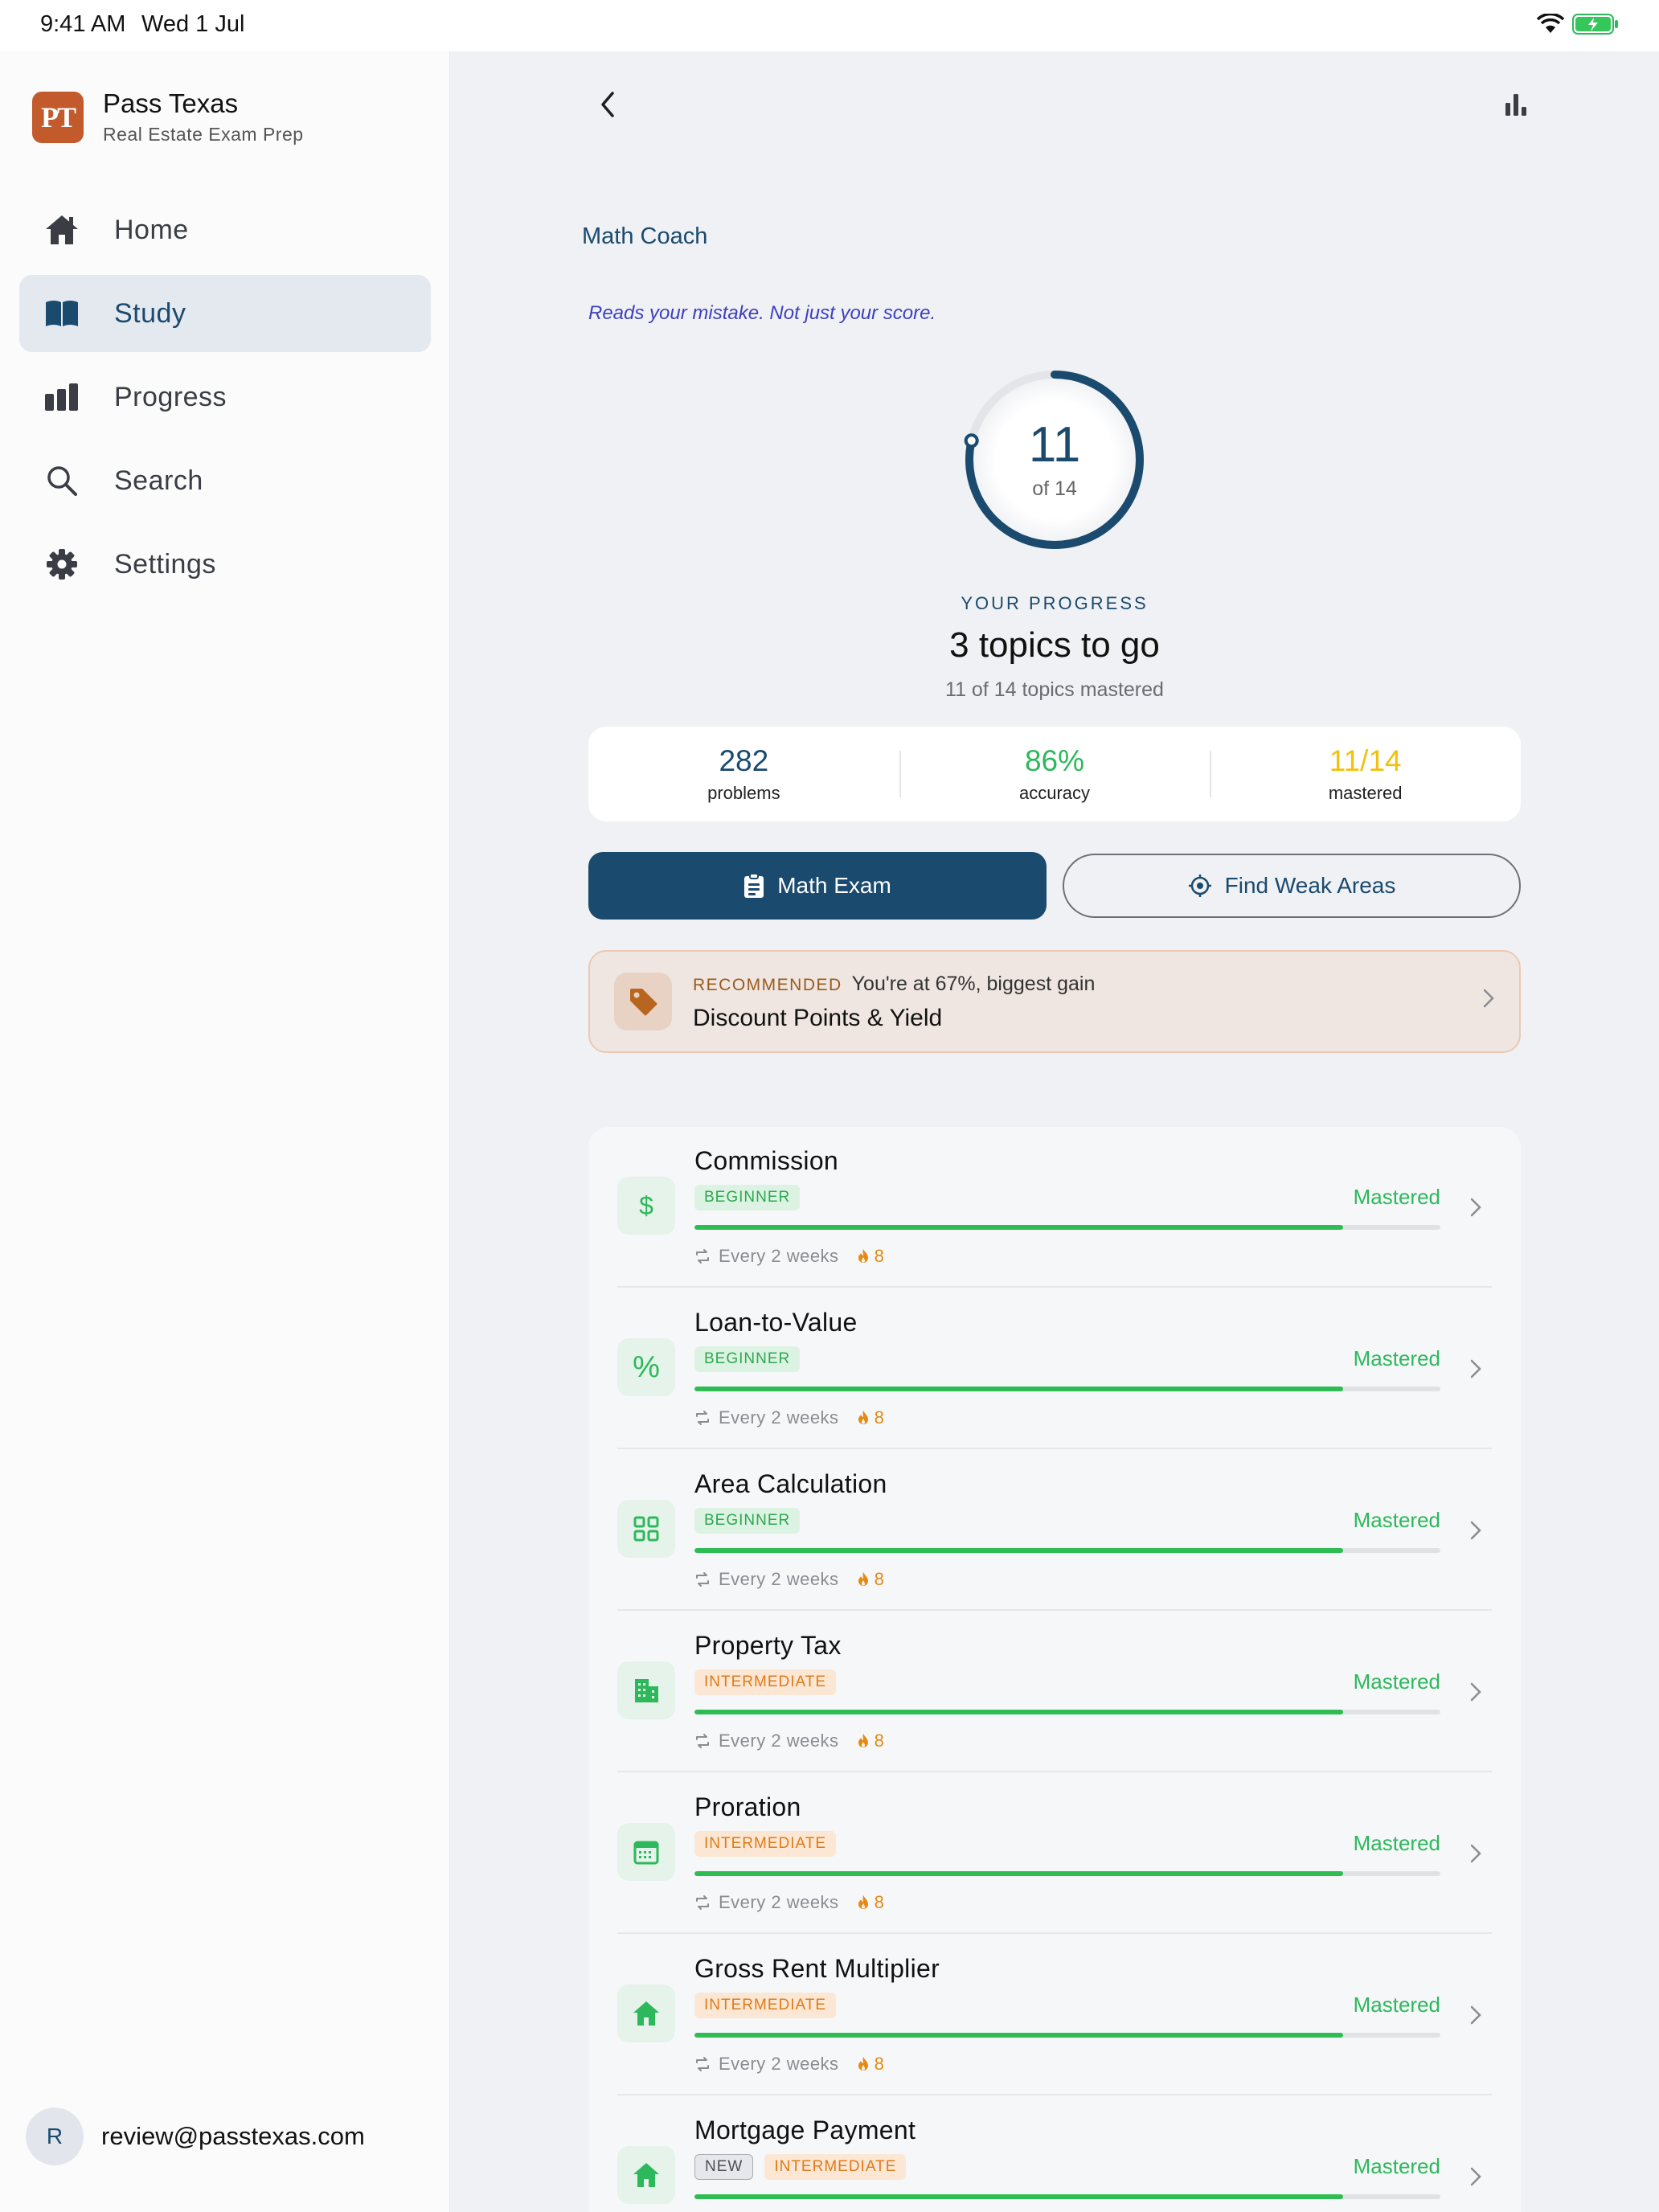 Image resolution: width=1659 pixels, height=2212 pixels. I want to click on recommendation-description: You're at 67%, biggest gain, so click(973, 984).